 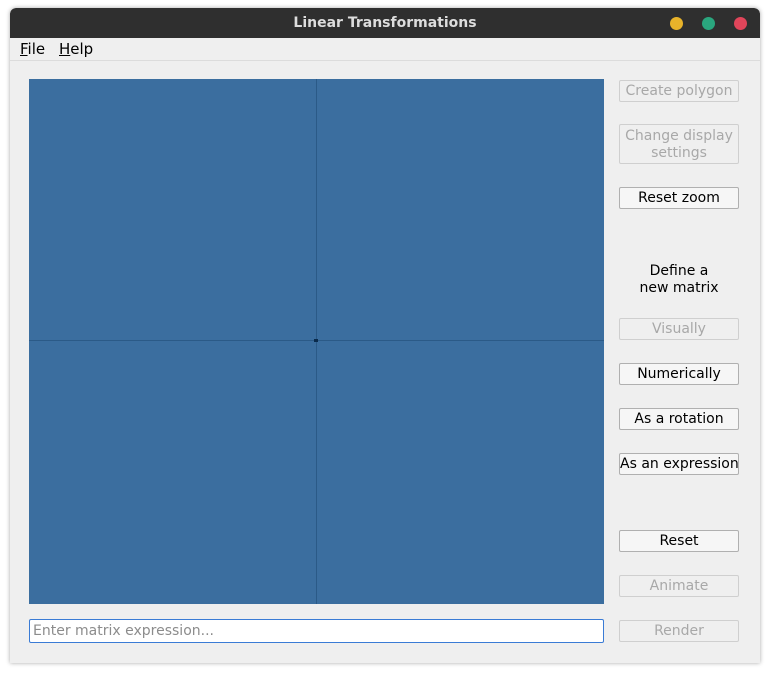 I want to click on menu-bar: File Help, so click(x=385, y=49).